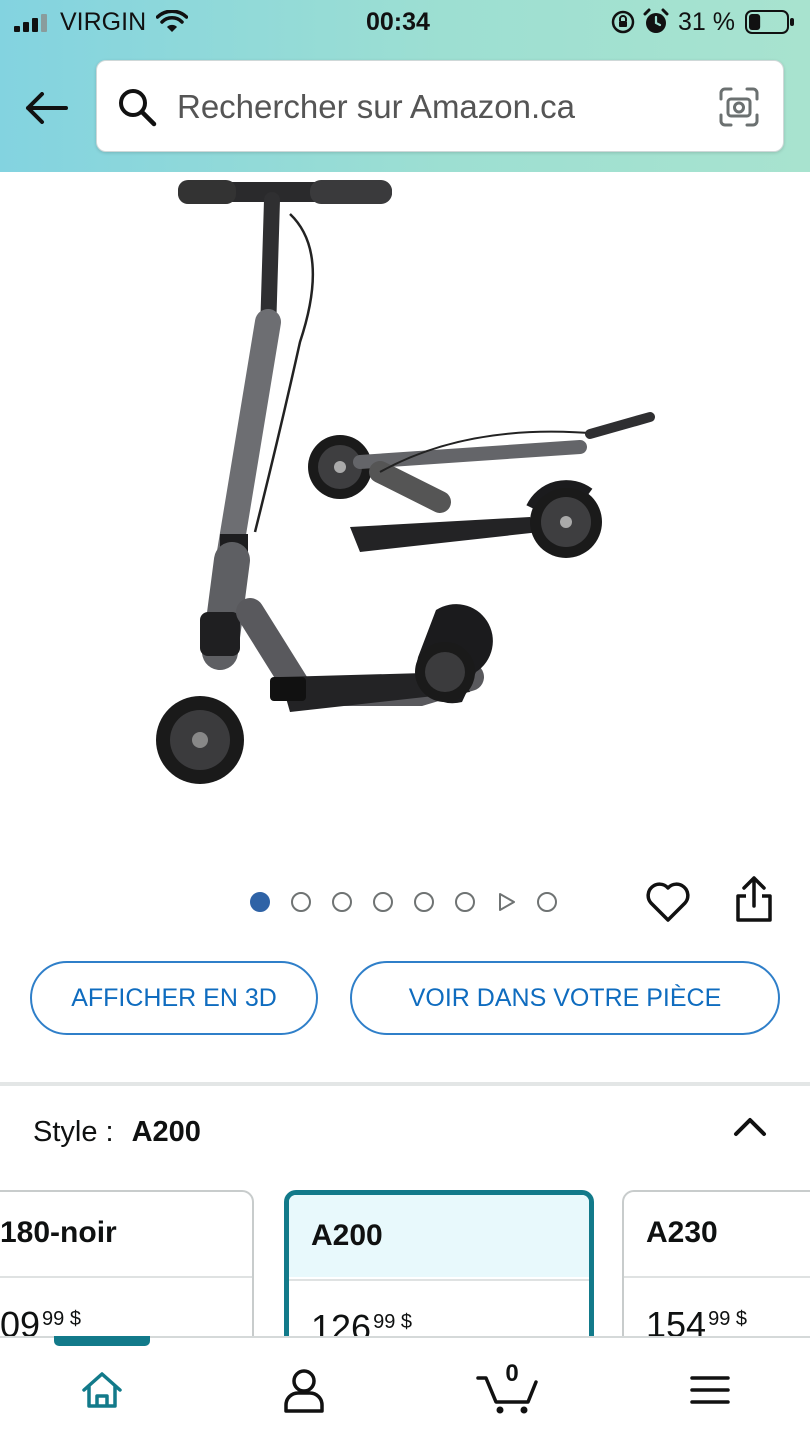  What do you see at coordinates (481, 485) in the screenshot?
I see `scooter-folded` at bounding box center [481, 485].